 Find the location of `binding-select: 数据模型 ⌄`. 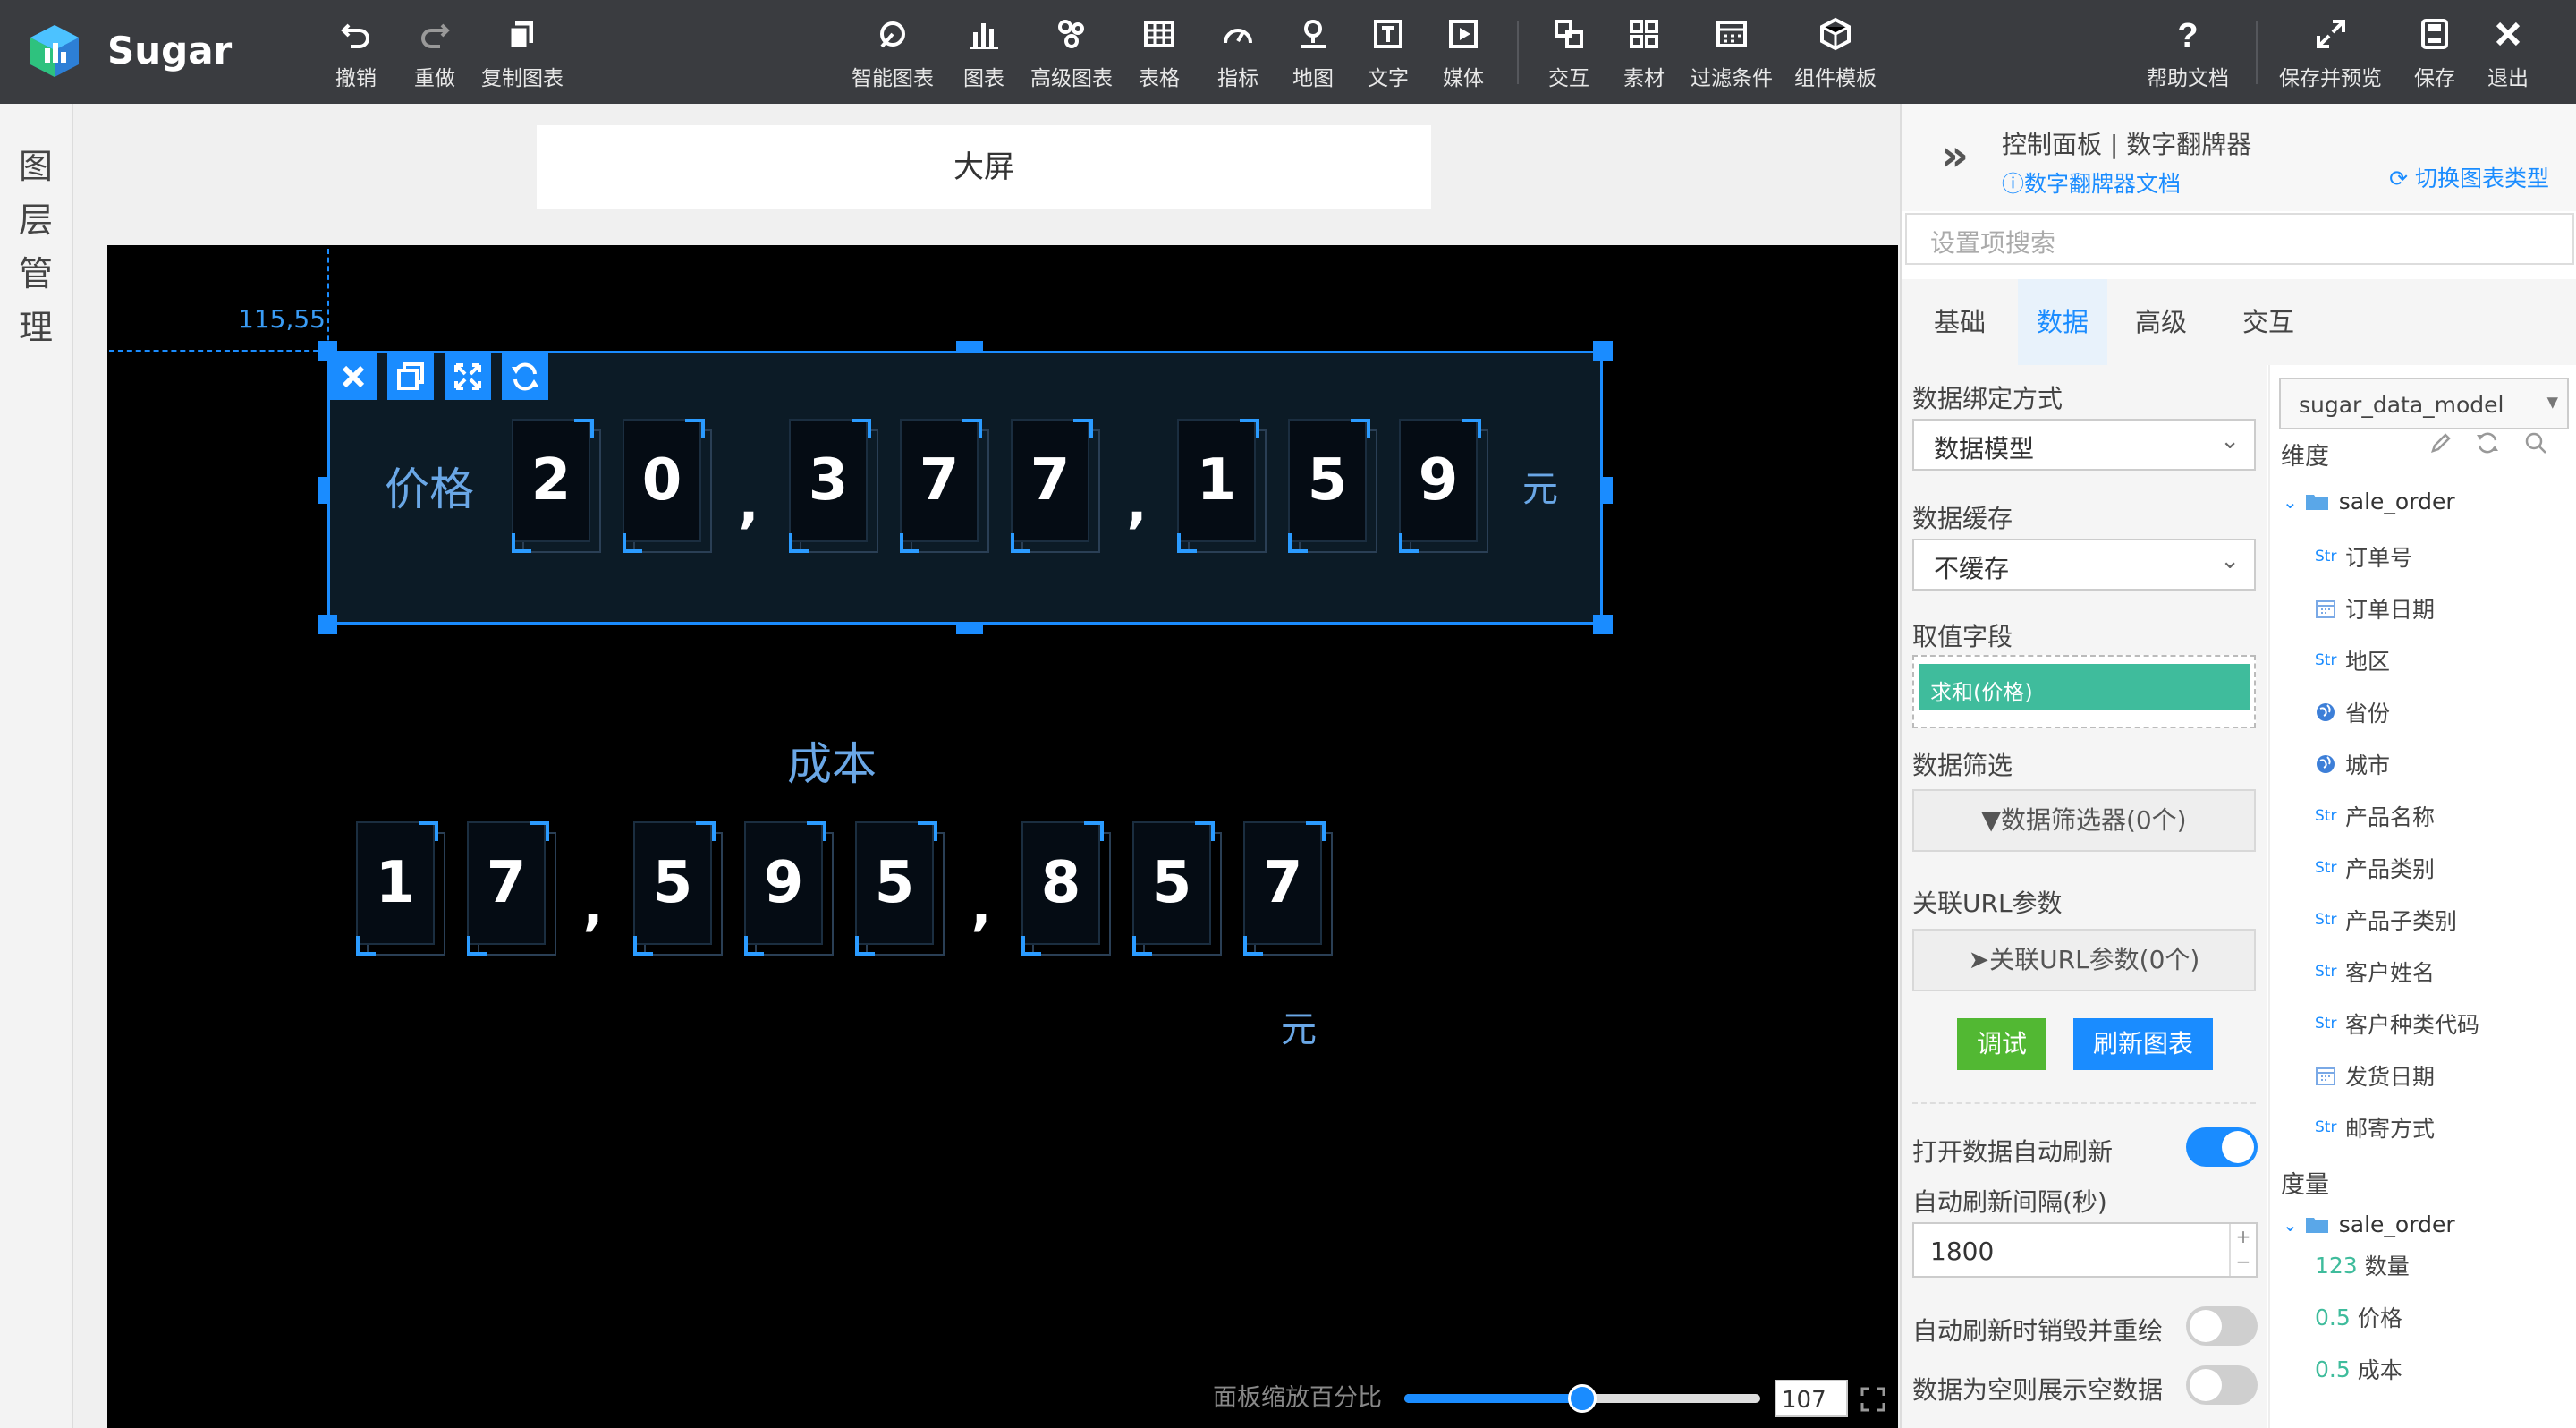

binding-select: 数据模型 ⌄ is located at coordinates (2084, 445).